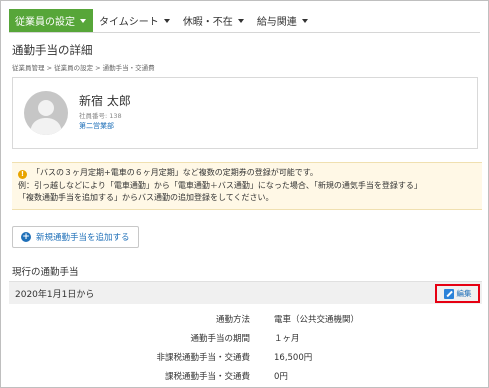  I want to click on nav-payroll: 給与関連, so click(283, 20).